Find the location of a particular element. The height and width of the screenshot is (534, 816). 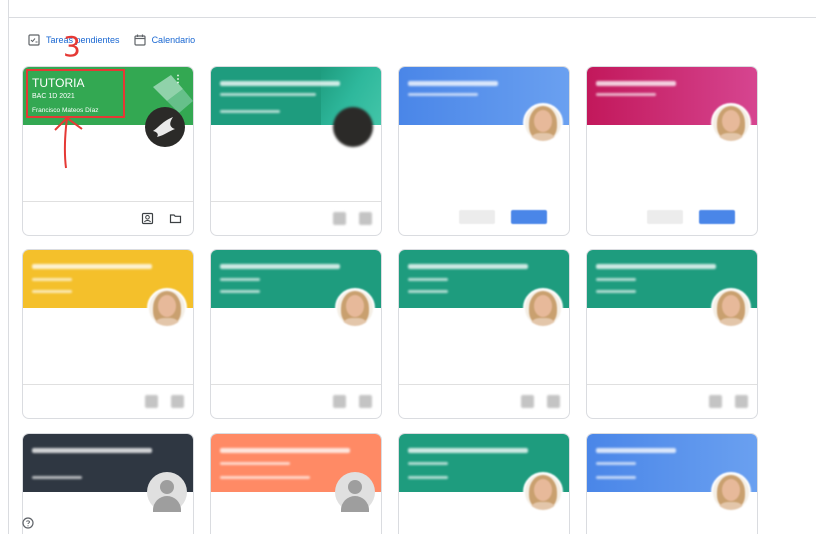

calendar-link: Calendario is located at coordinates (164, 40).